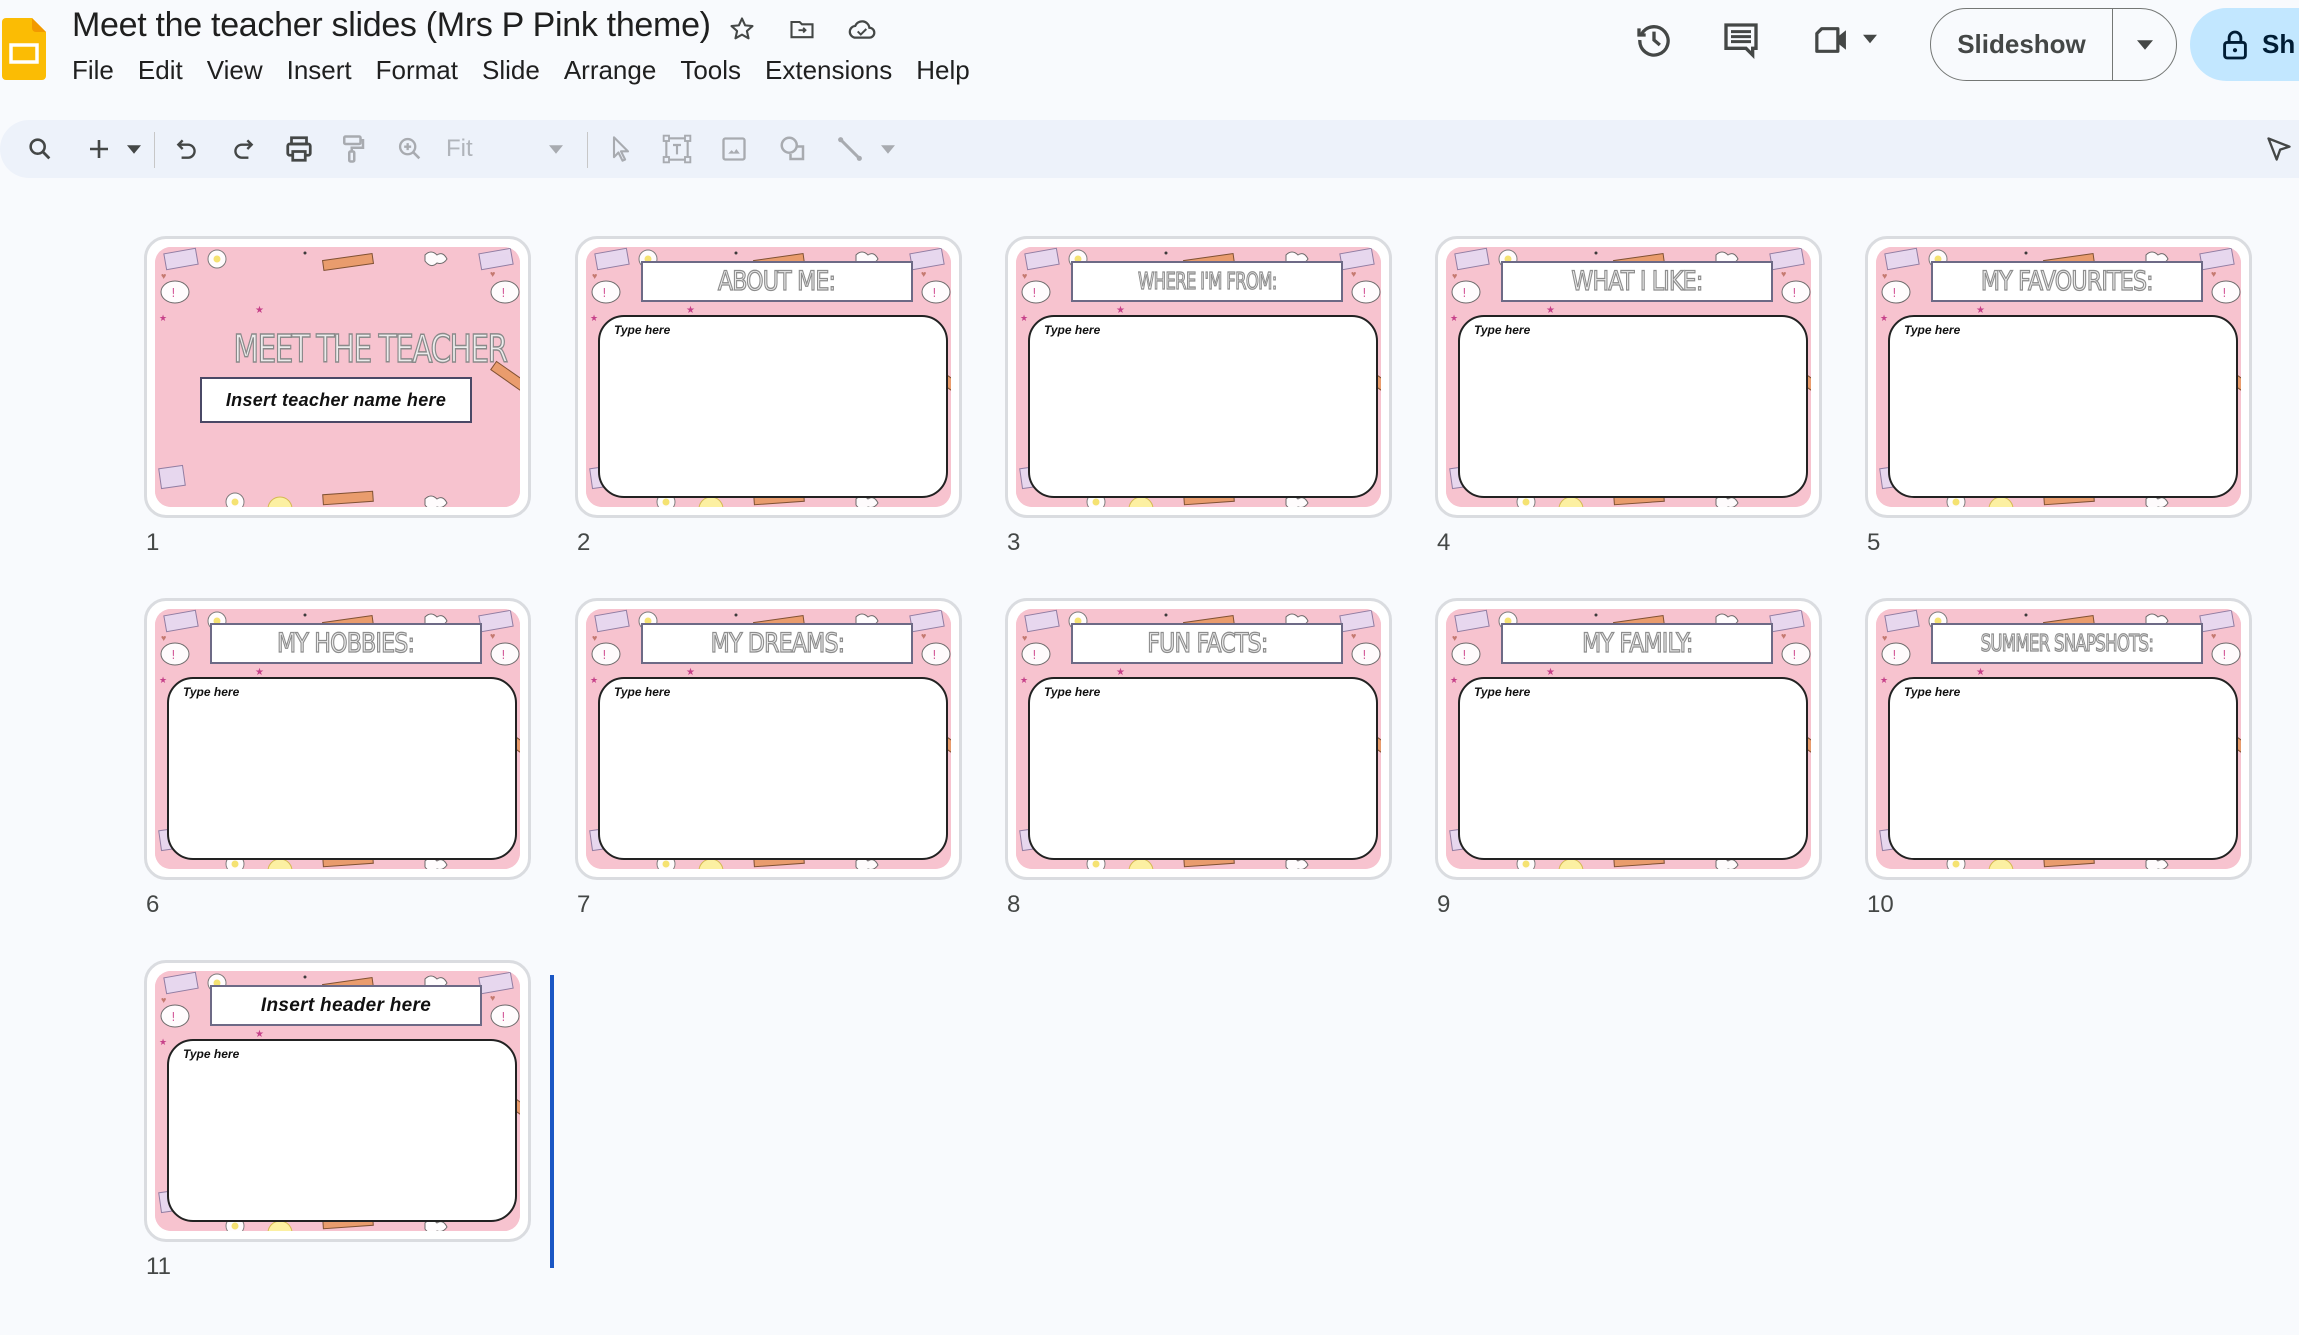 This screenshot has height=1335, width=2299. Describe the element at coordinates (243, 149) in the screenshot. I see `redo-icon` at that location.